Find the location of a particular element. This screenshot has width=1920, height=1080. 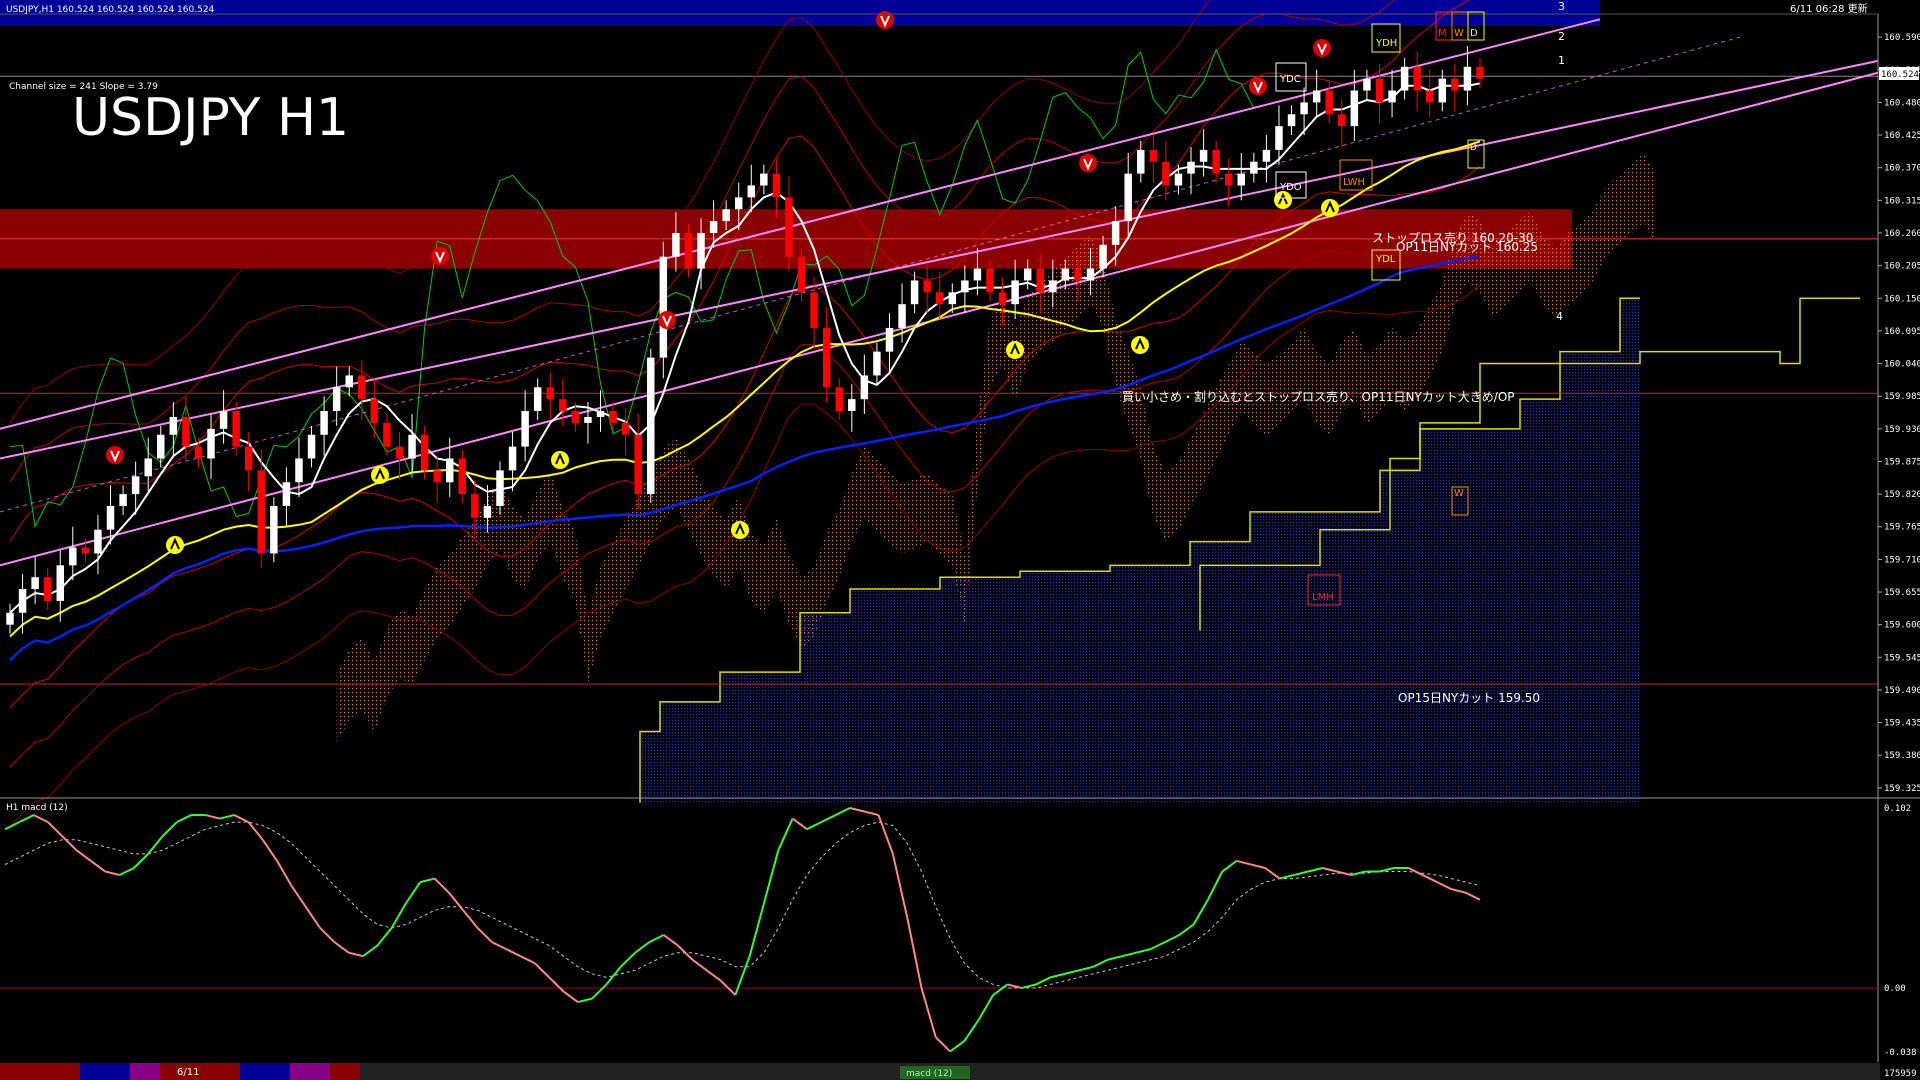

y-tick-label-0: 160.590 is located at coordinates (1902, 38).